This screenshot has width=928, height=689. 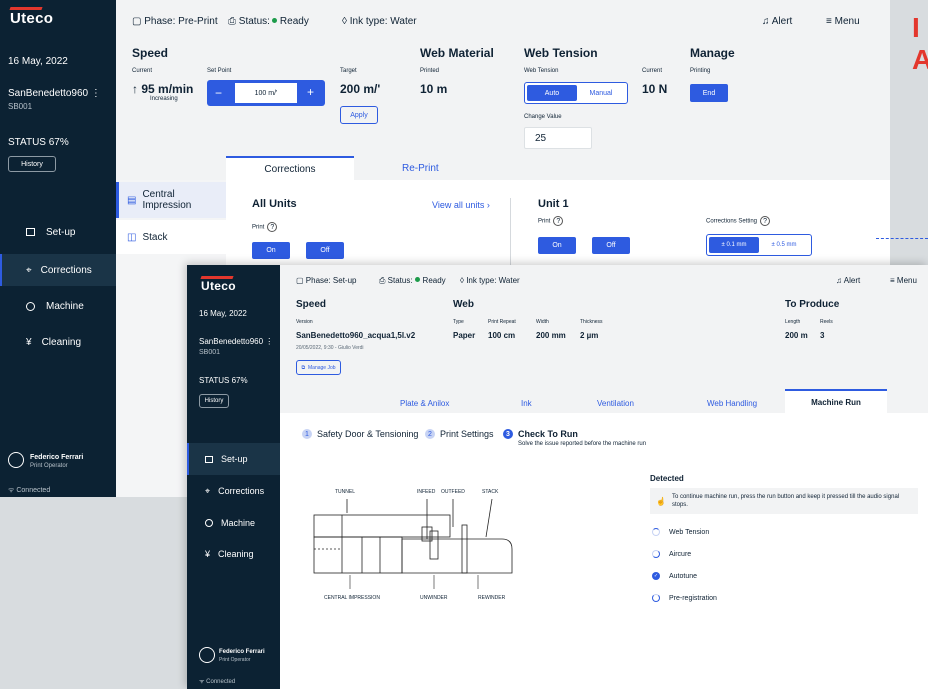 I want to click on length-value: 200 m, so click(x=796, y=335).